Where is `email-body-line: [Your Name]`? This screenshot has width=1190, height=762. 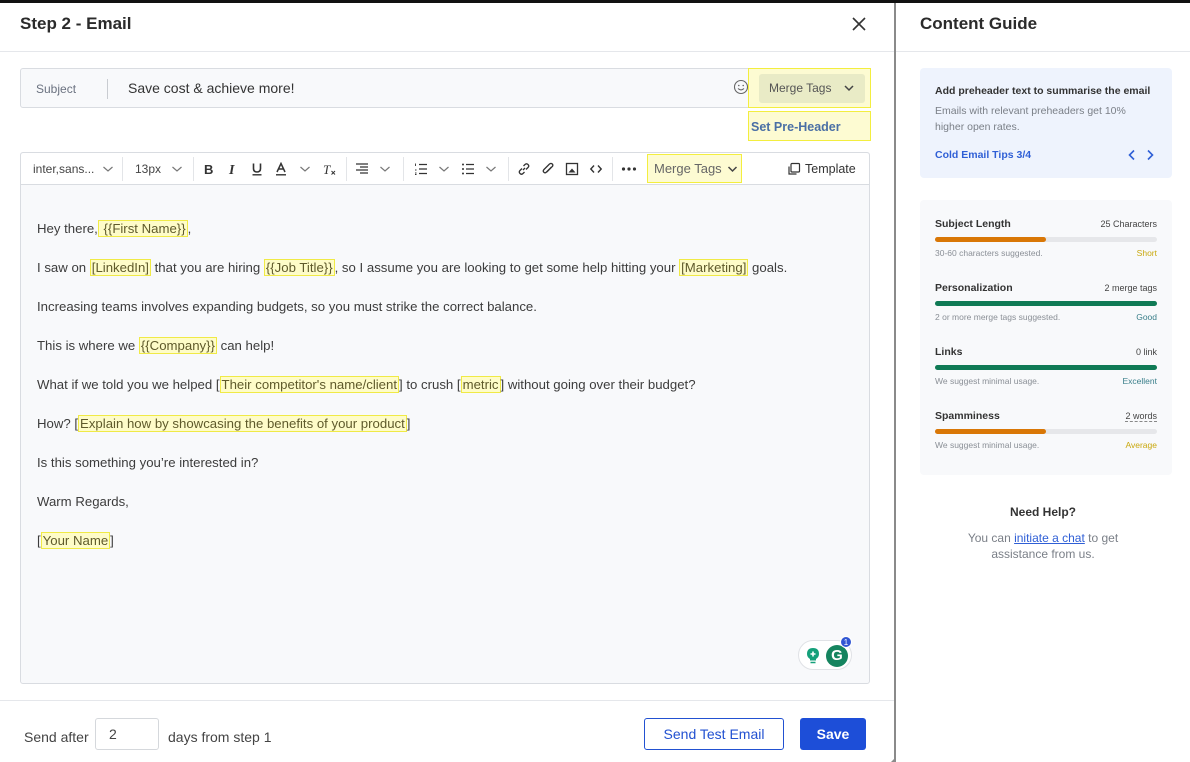 email-body-line: [Your Name] is located at coordinates (447, 550).